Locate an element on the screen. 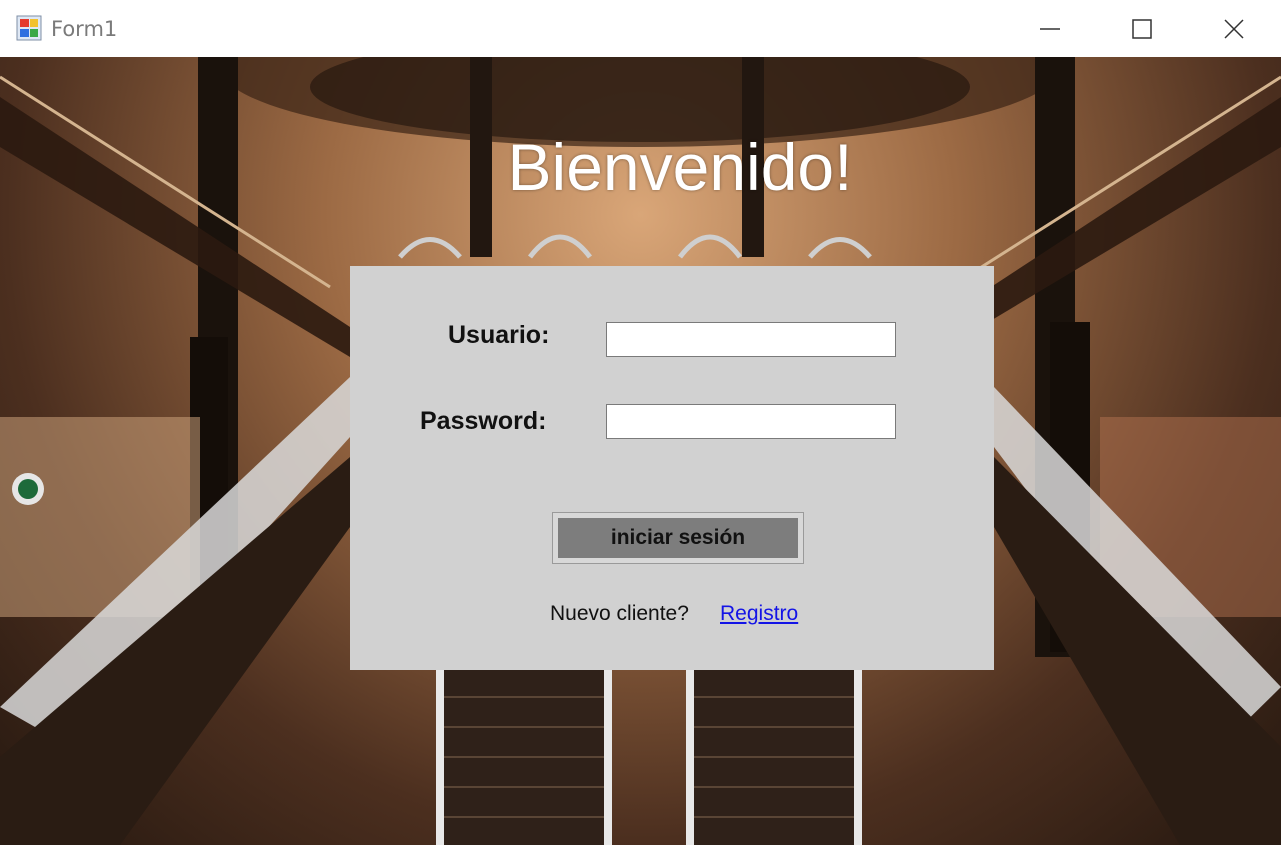 This screenshot has width=1281, height=845. register-link: Registro is located at coordinates (759, 614).